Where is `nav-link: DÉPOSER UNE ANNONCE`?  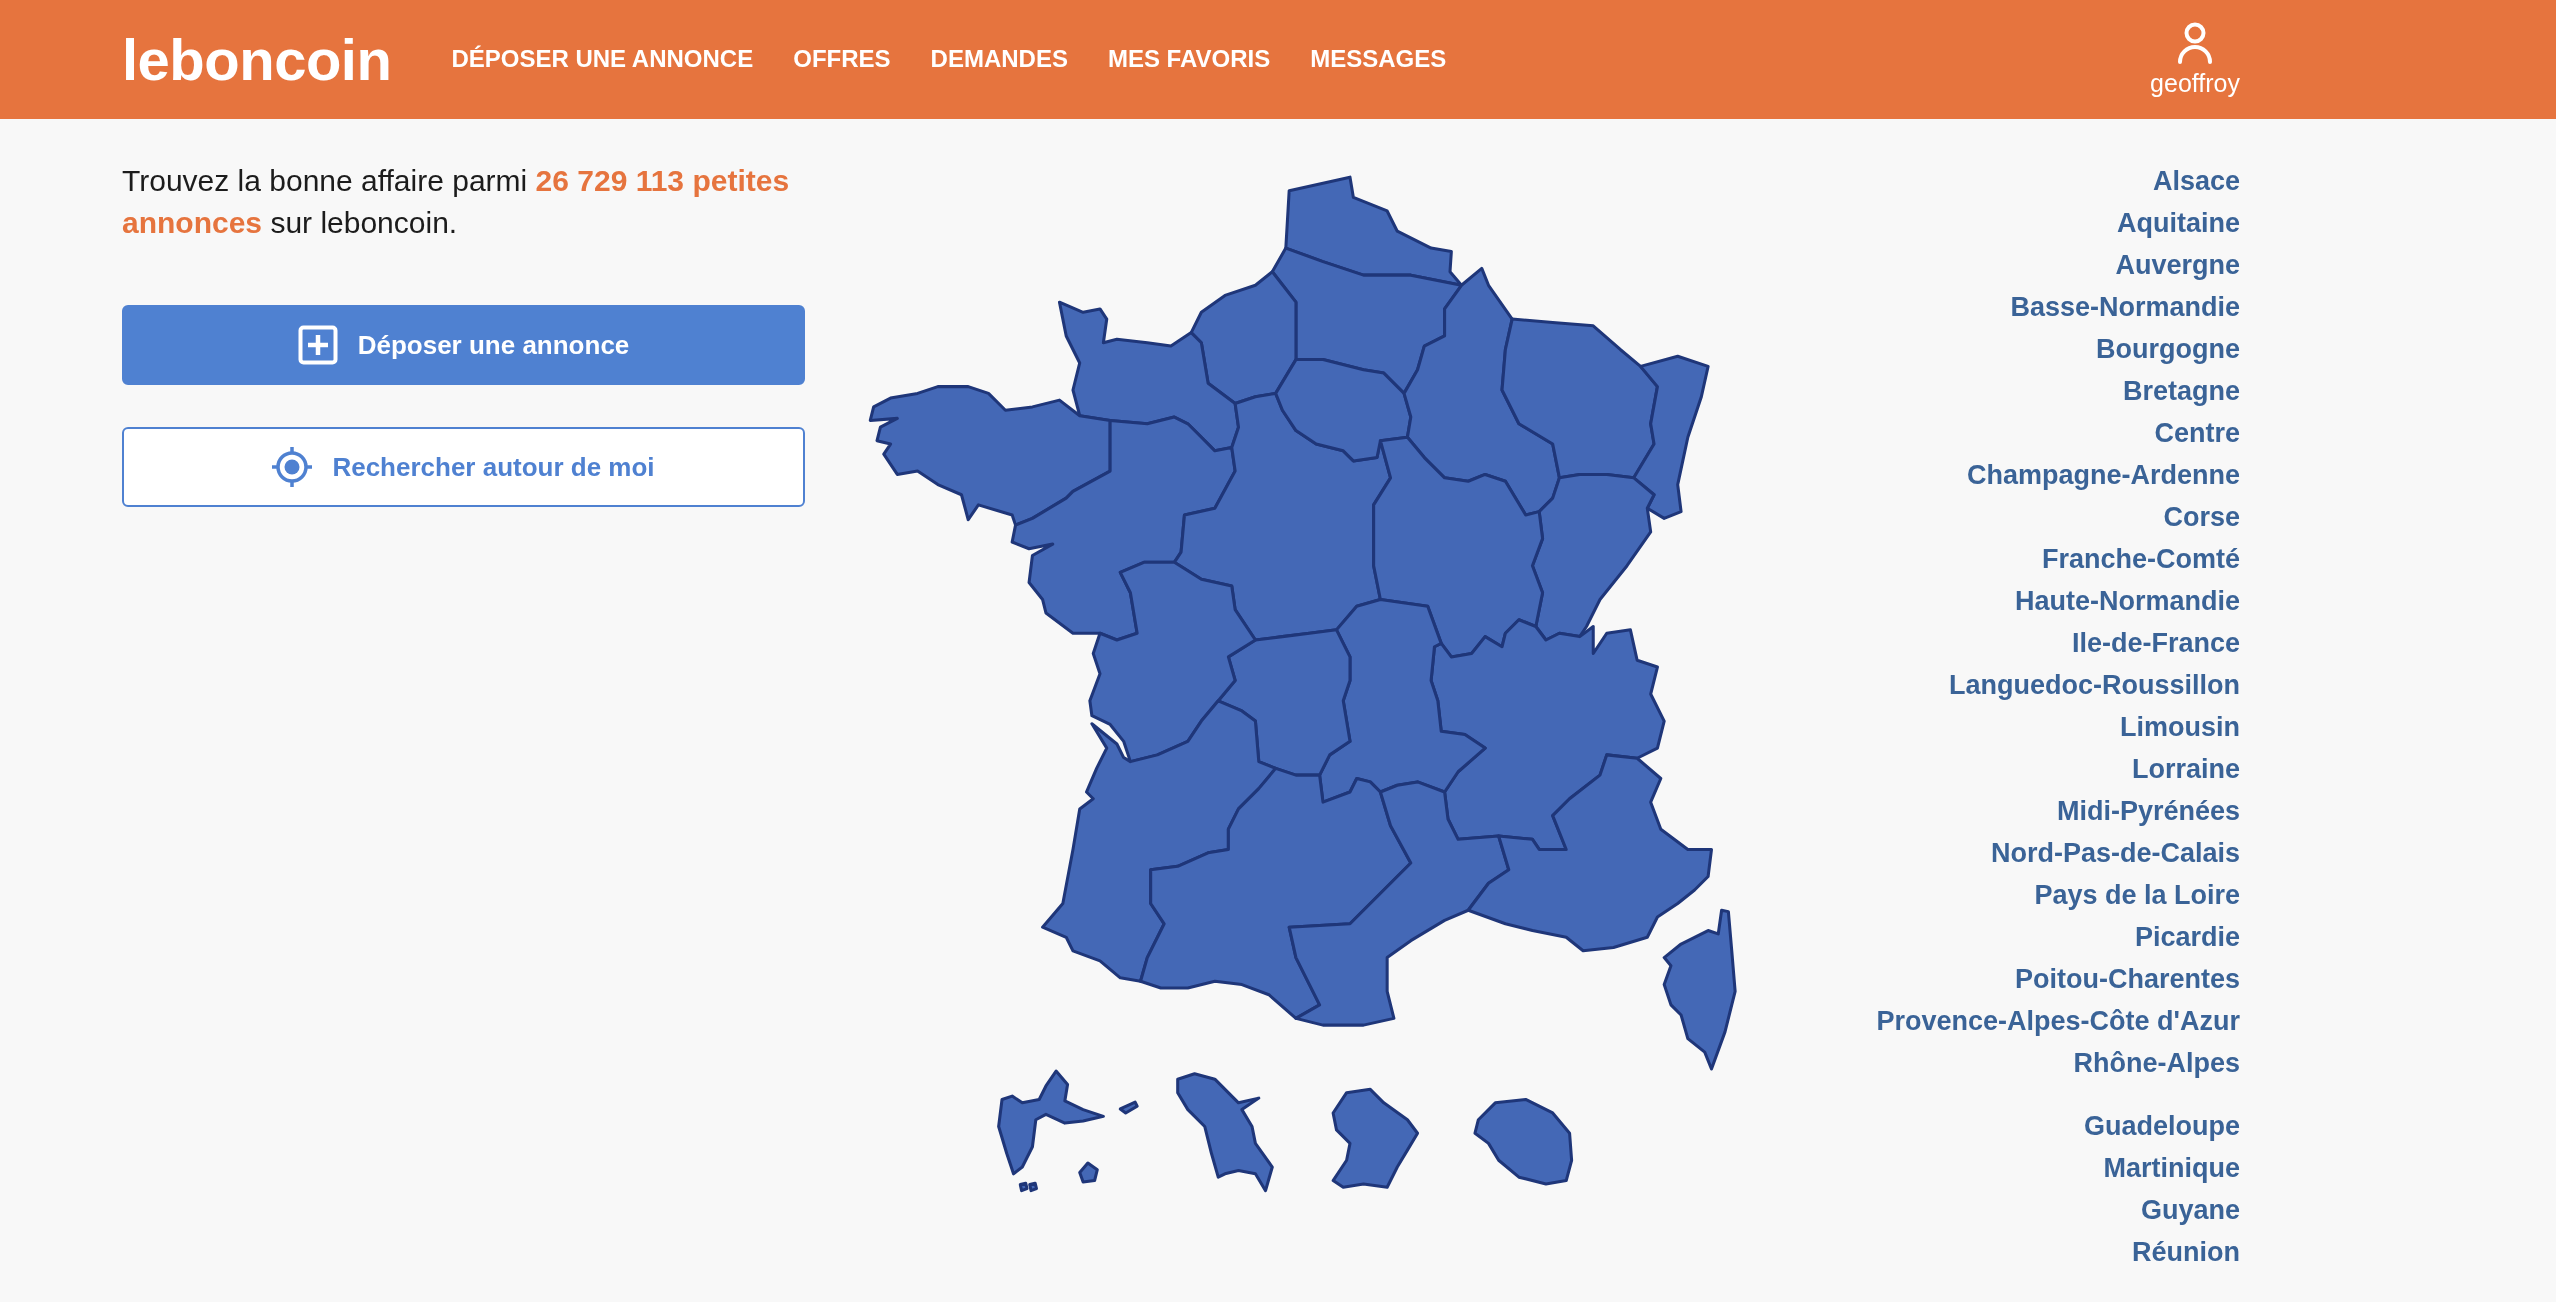 nav-link: DÉPOSER UNE ANNONCE is located at coordinates (602, 59).